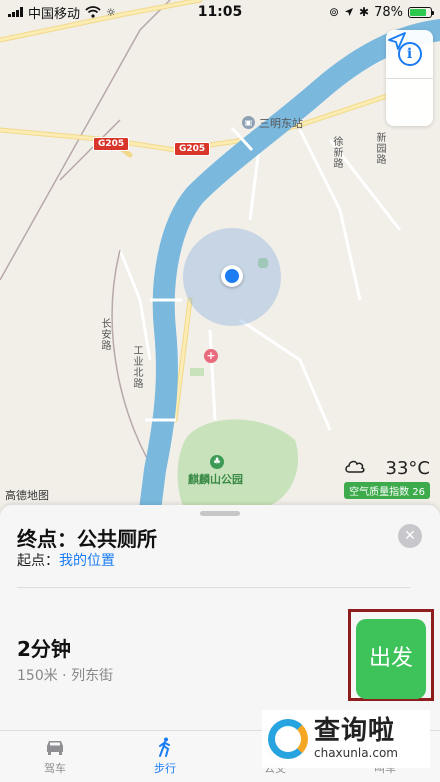 The height and width of the screenshot is (782, 440). Describe the element at coordinates (418, 12) in the screenshot. I see `battery-level` at that location.